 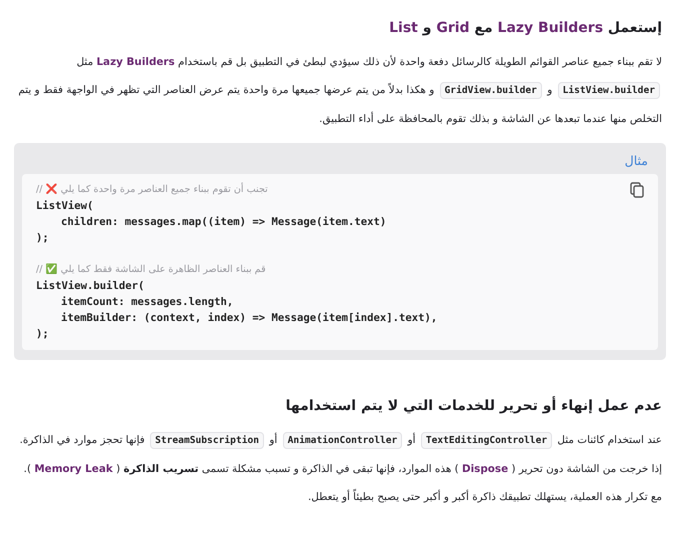 I want to click on code-snippet: StreamSubscription, so click(x=207, y=440).